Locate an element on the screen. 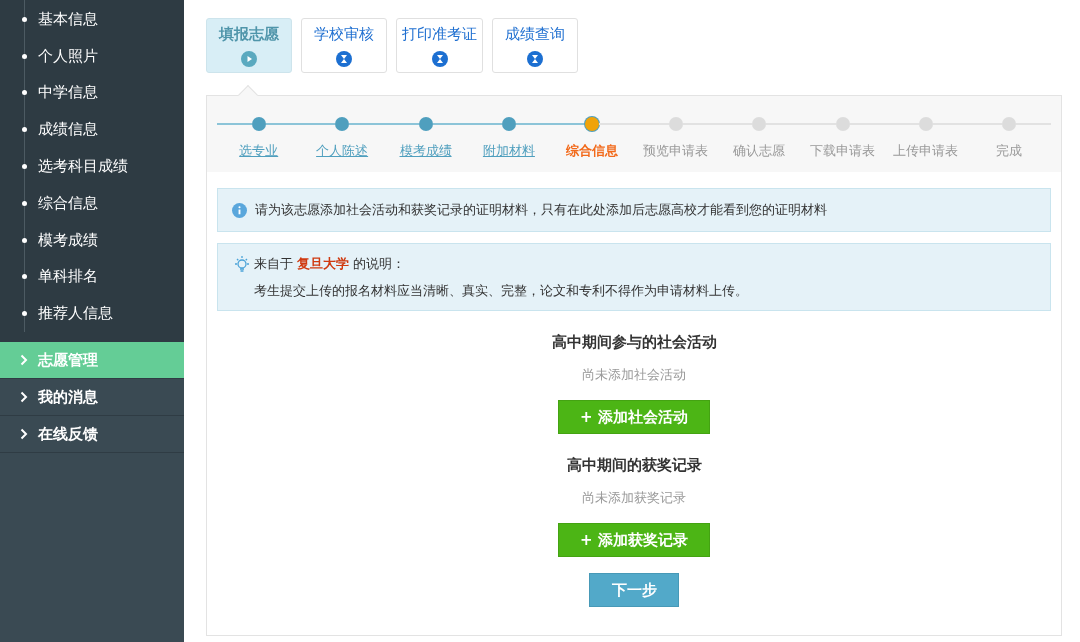  next-button: 下一步 is located at coordinates (634, 590).